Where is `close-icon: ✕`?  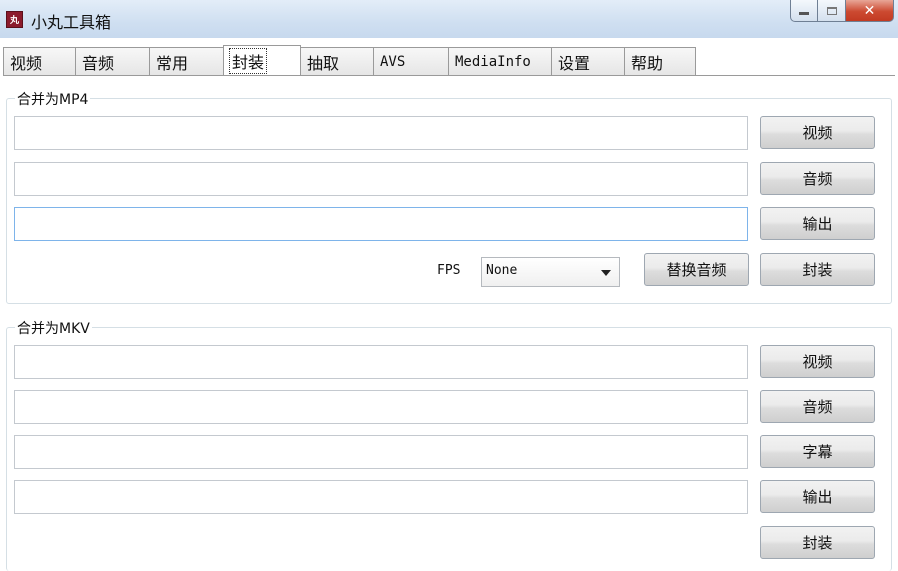 close-icon: ✕ is located at coordinates (869, 10).